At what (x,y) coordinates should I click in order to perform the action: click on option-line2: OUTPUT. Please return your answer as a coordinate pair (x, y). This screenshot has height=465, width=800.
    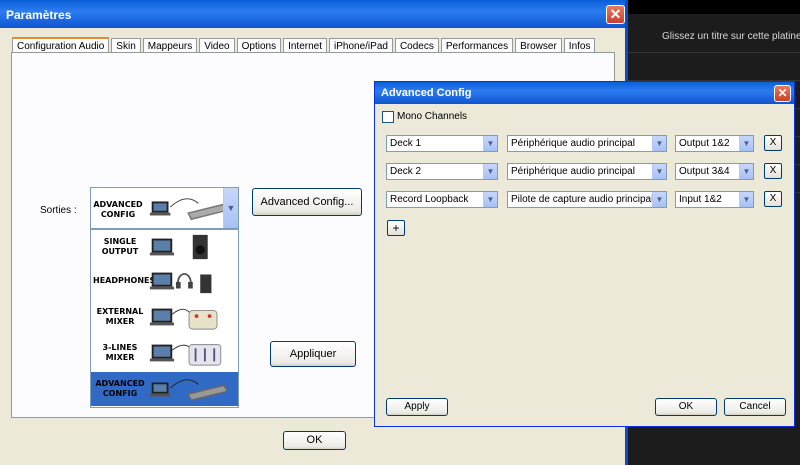
    Looking at the image, I should click on (120, 251).